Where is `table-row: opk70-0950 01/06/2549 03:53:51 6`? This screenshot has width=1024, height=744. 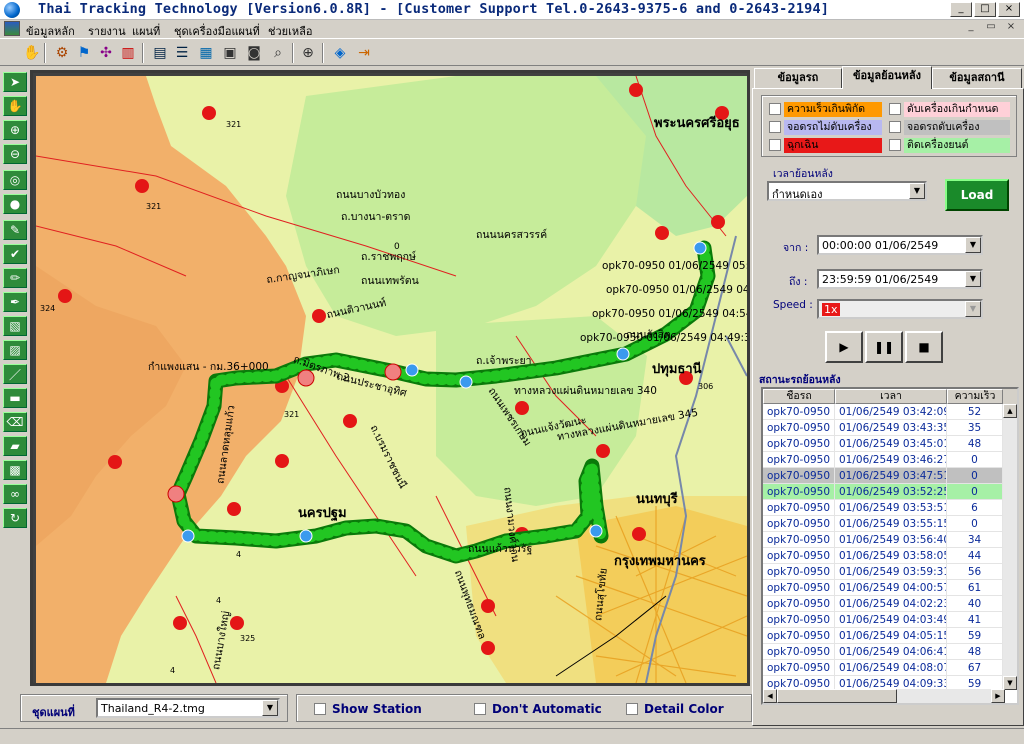
table-row: opk70-0950 01/06/2549 03:53:51 6 is located at coordinates (883, 508).